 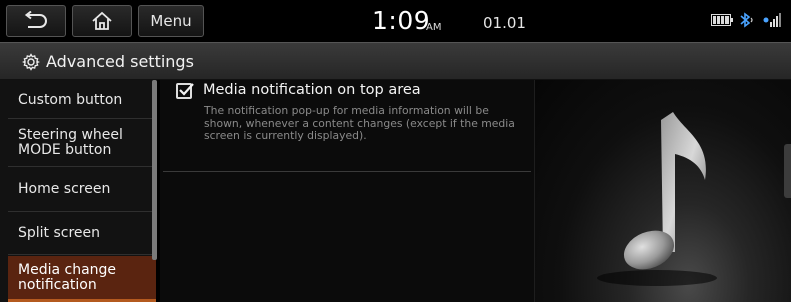 I want to click on sidebar-item-steering-wheel-mode-button: Steering wheel MODE button, so click(x=82, y=143).